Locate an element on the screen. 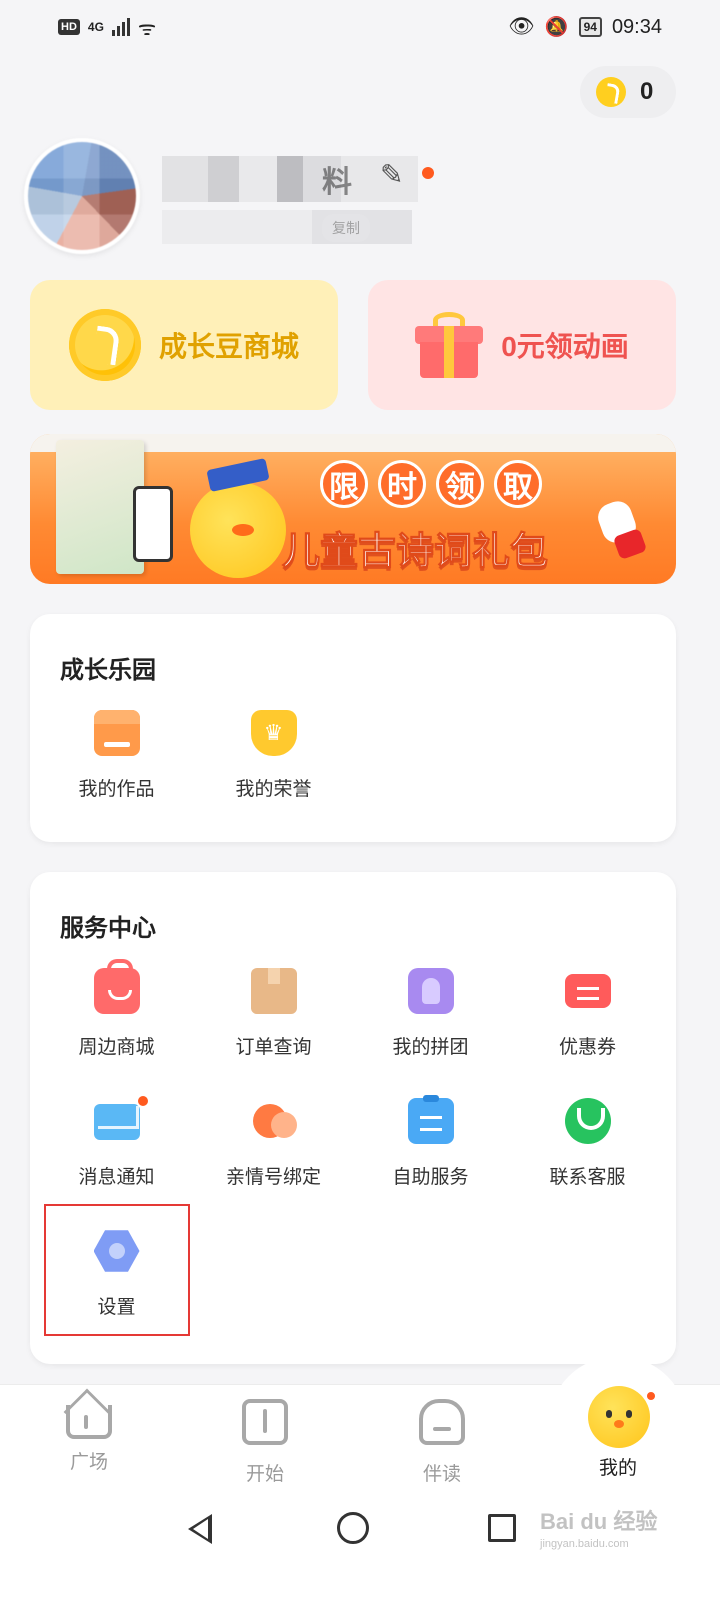 Image resolution: width=720 pixels, height=1600 pixels. growth-bean-mall-card: 成长豆商城 is located at coordinates (184, 345).